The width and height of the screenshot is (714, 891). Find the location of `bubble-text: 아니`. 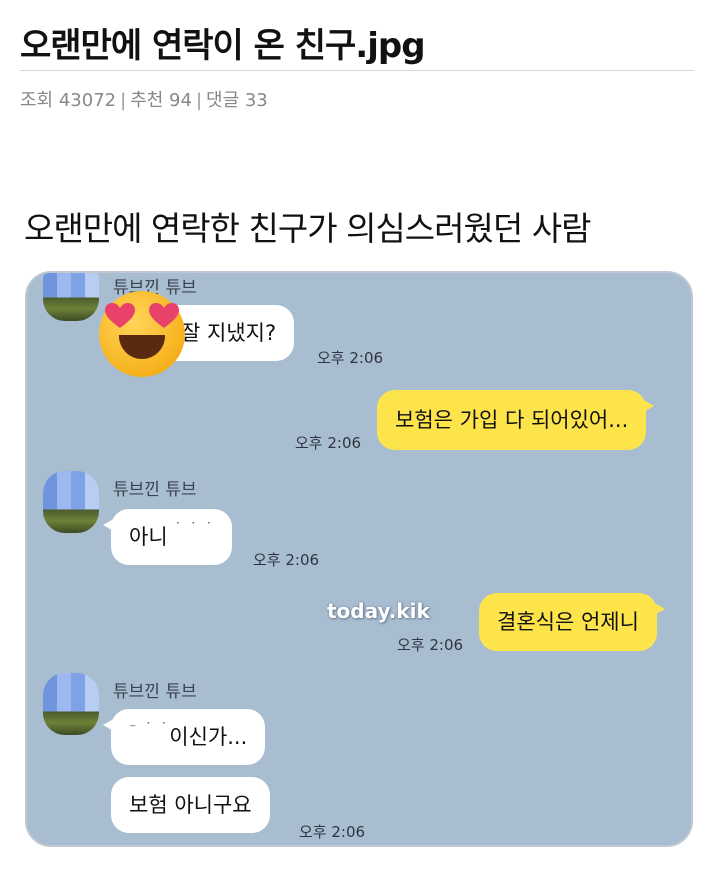

bubble-text: 아니 is located at coordinates (148, 537).